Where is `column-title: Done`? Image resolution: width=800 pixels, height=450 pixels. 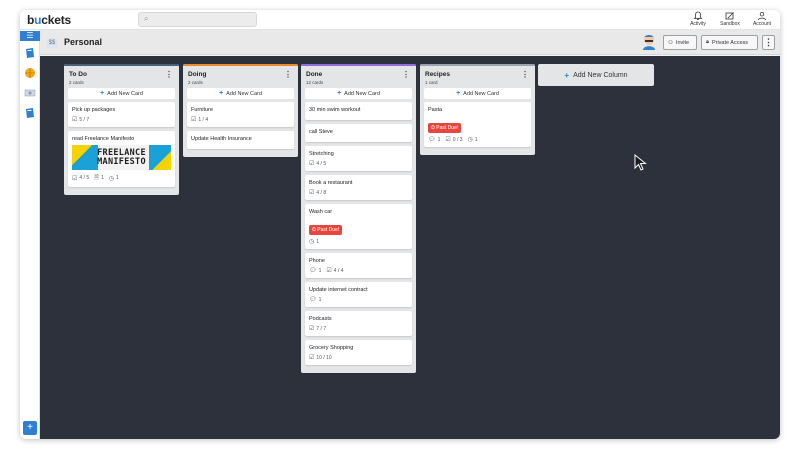
column-title: Done is located at coordinates (314, 74).